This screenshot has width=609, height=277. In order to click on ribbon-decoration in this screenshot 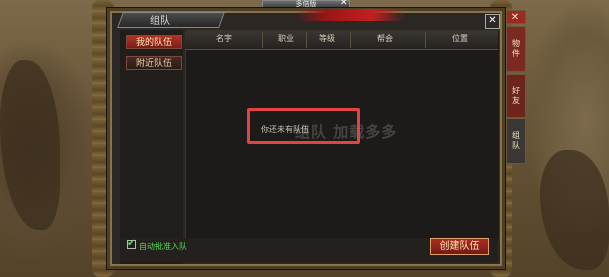, I will do `click(350, 15)`.